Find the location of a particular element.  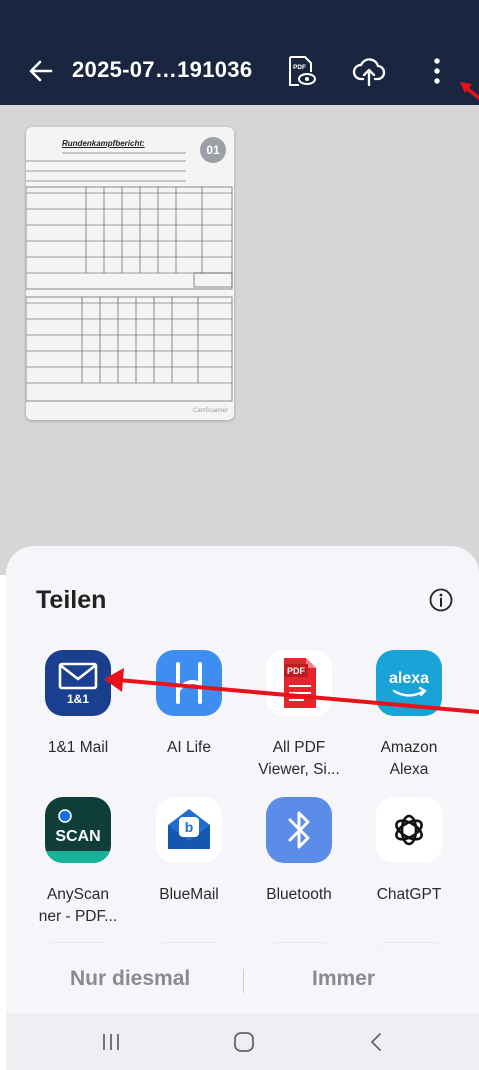

page-thumbnail: Rundenkampfbericht: 01 CamScanner is located at coordinates (130, 273).